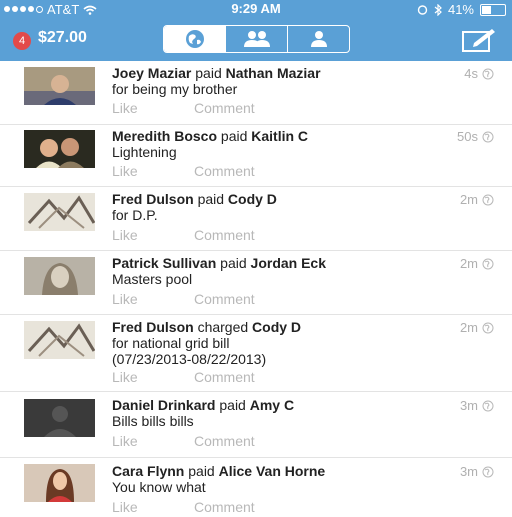  What do you see at coordinates (493, 9) in the screenshot?
I see `battery-icon` at bounding box center [493, 9].